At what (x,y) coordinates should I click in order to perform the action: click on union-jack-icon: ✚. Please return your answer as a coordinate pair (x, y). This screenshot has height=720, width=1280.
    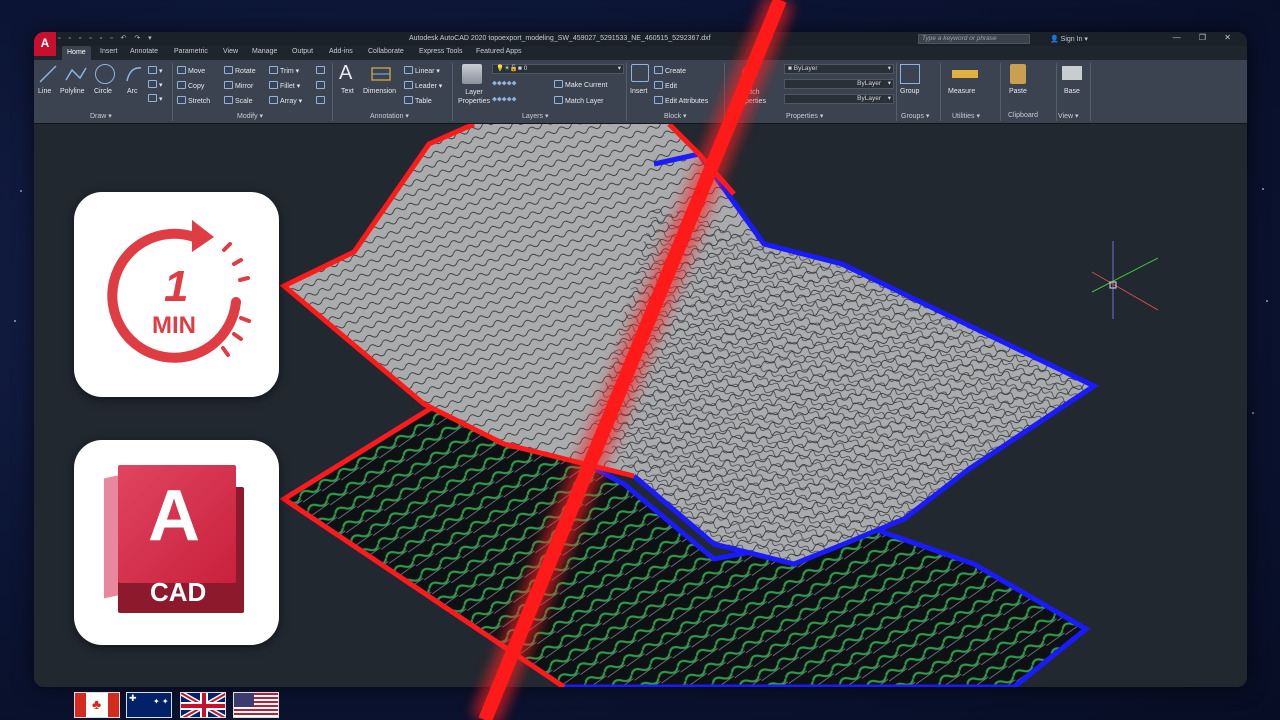
    Looking at the image, I should click on (133, 698).